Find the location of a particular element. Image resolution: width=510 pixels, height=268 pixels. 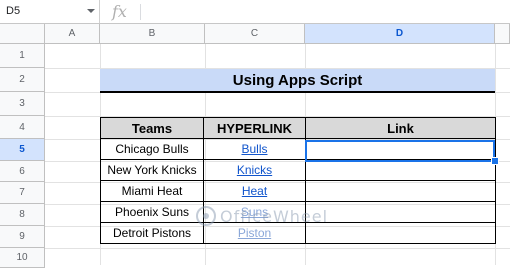

row-header-9: 9 is located at coordinates (22, 237).